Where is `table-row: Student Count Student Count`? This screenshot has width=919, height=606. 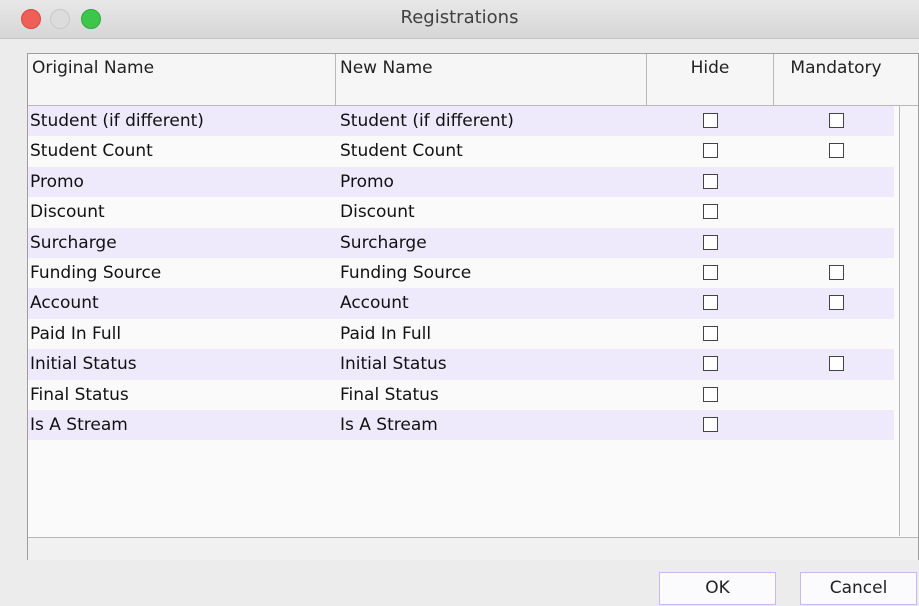
table-row: Student Count Student Count is located at coordinates (461, 151).